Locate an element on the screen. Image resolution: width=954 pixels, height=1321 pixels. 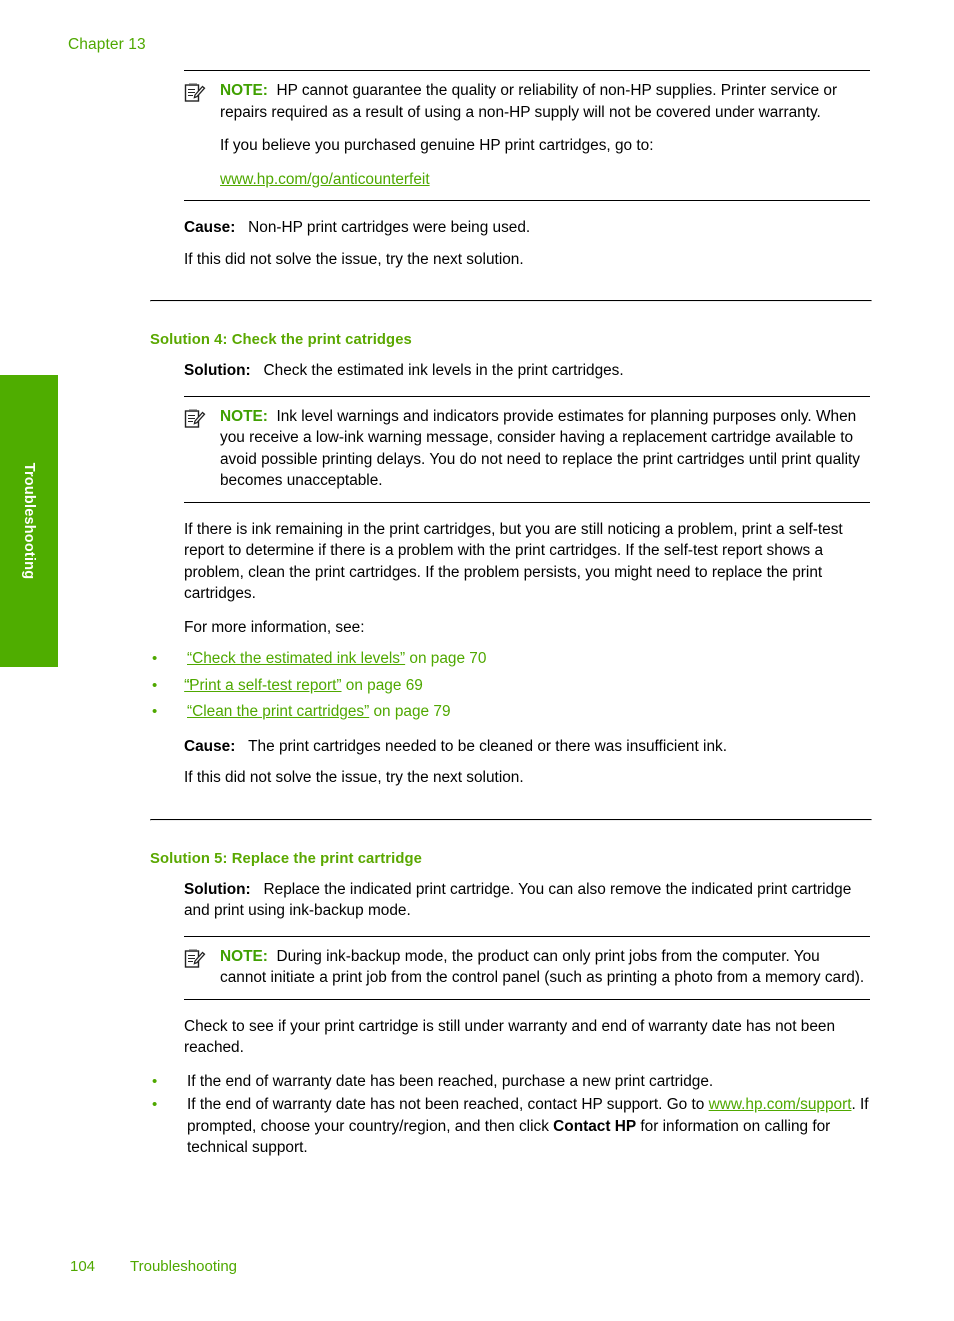
side-tab-troubleshooting: Troubleshooting is located at coordinates (29, 521).